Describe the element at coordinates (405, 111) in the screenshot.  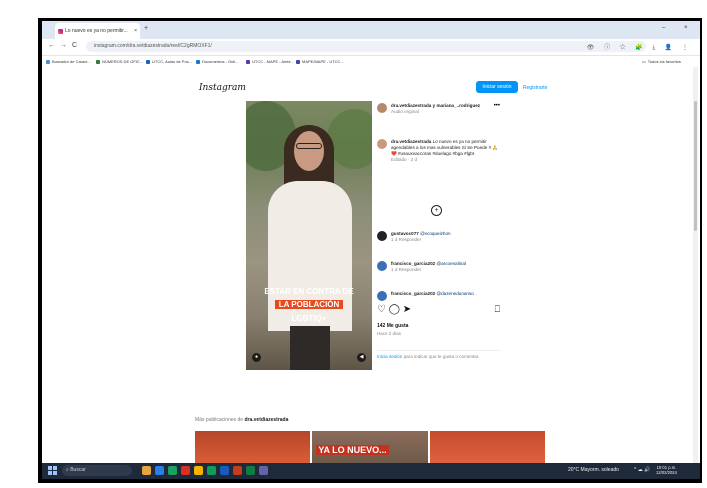
I see `header-audio: Audio original` at that location.